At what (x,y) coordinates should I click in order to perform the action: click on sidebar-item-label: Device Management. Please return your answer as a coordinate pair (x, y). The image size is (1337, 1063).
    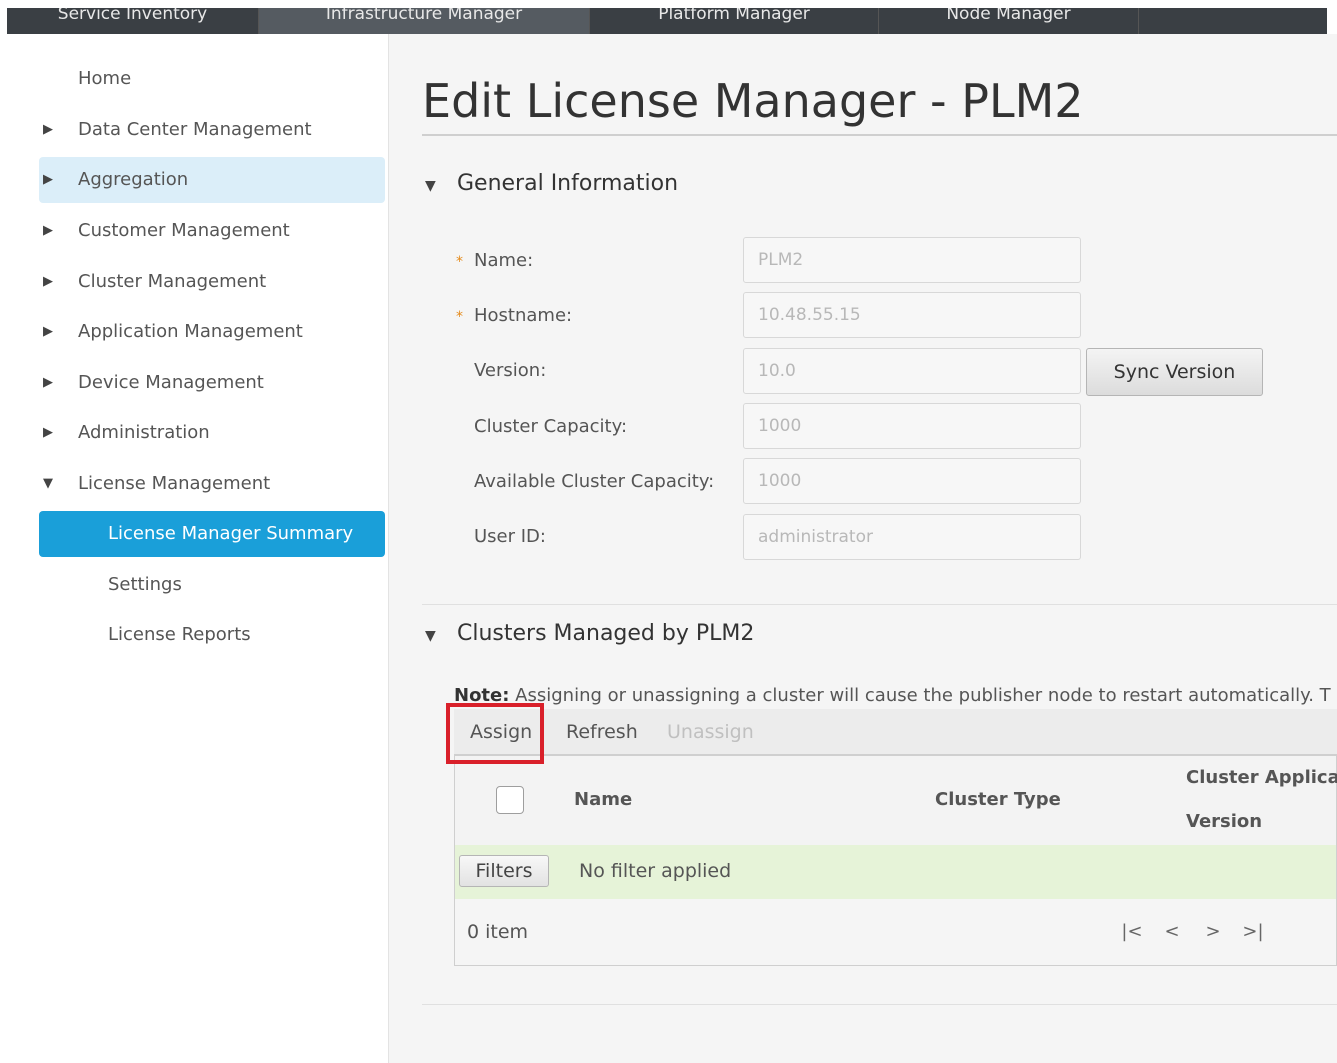
    Looking at the image, I should click on (171, 382).